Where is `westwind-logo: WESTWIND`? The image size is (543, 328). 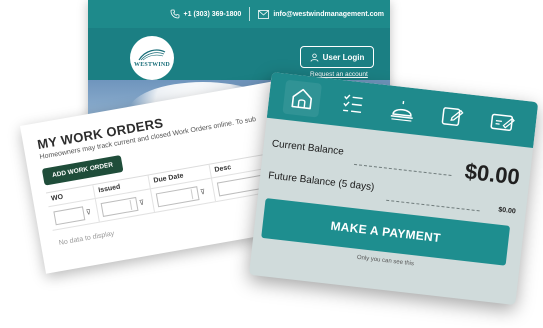 westwind-logo: WESTWIND is located at coordinates (152, 58).